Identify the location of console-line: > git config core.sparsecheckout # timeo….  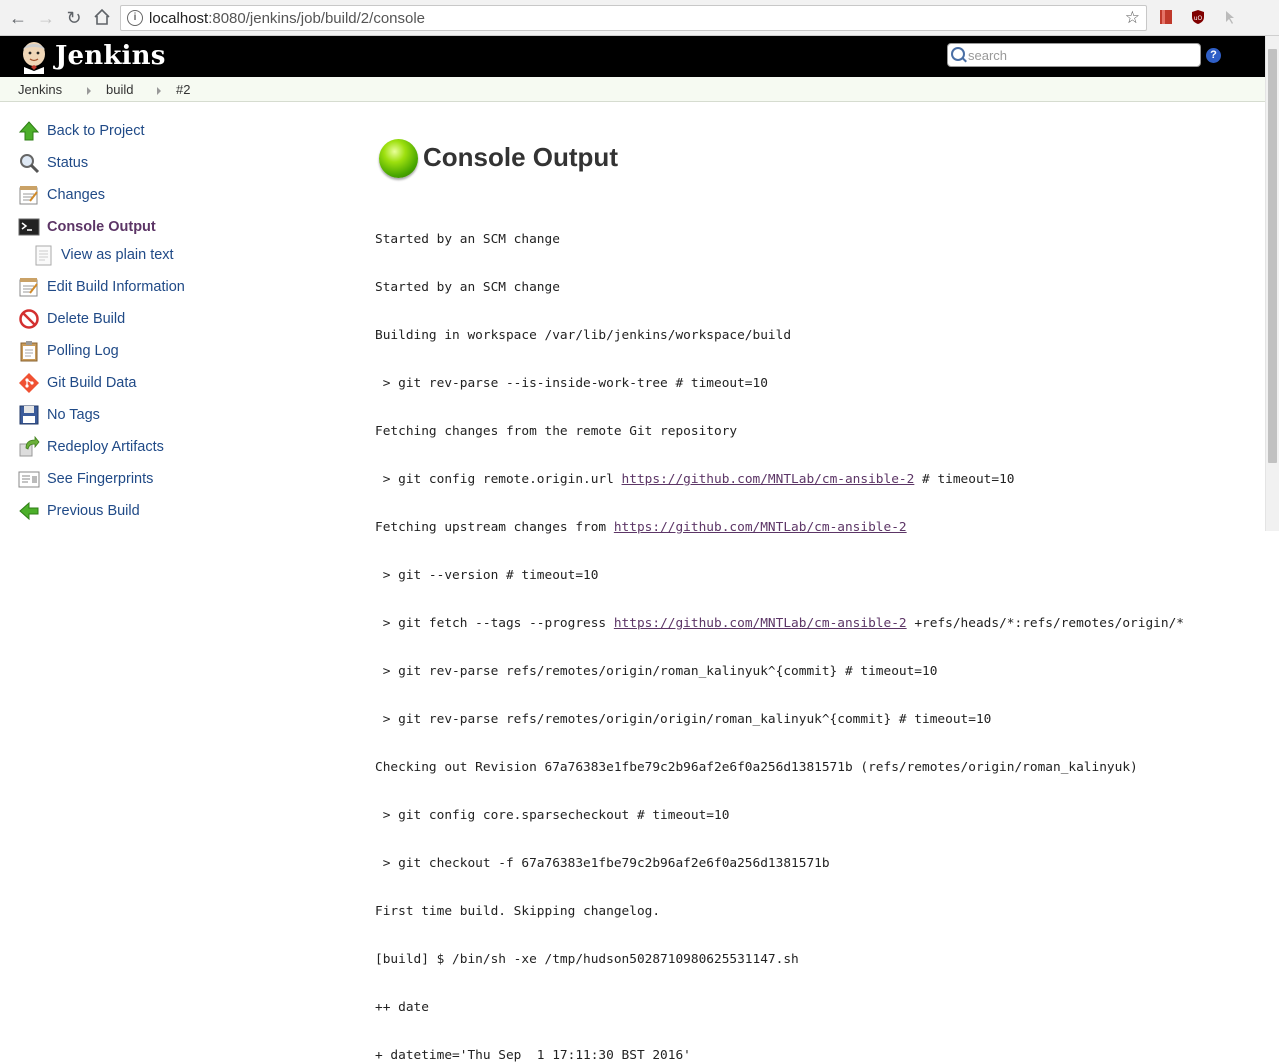
(552, 815).